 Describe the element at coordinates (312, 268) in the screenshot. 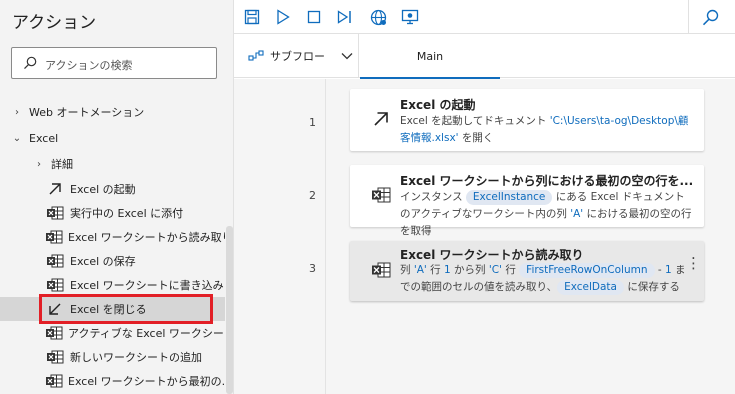

I see `line-number: 3` at that location.